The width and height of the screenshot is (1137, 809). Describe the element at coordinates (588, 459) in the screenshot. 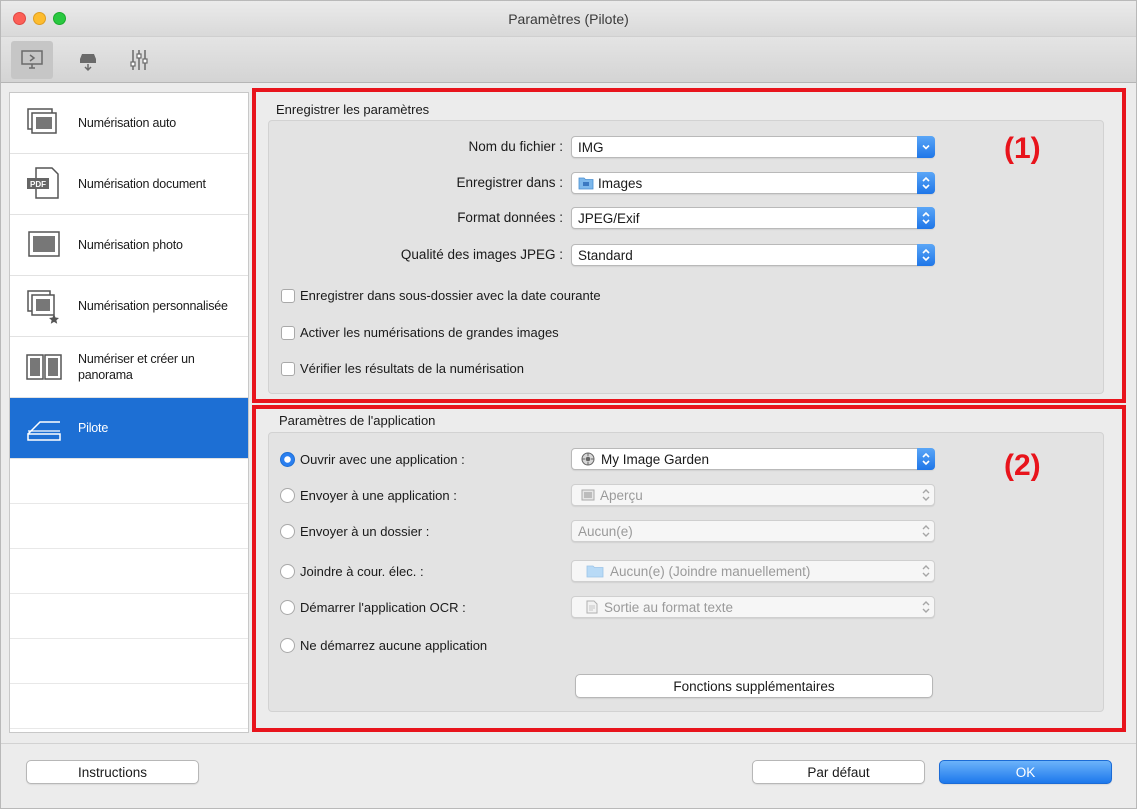

I see `app-flower-icon` at that location.